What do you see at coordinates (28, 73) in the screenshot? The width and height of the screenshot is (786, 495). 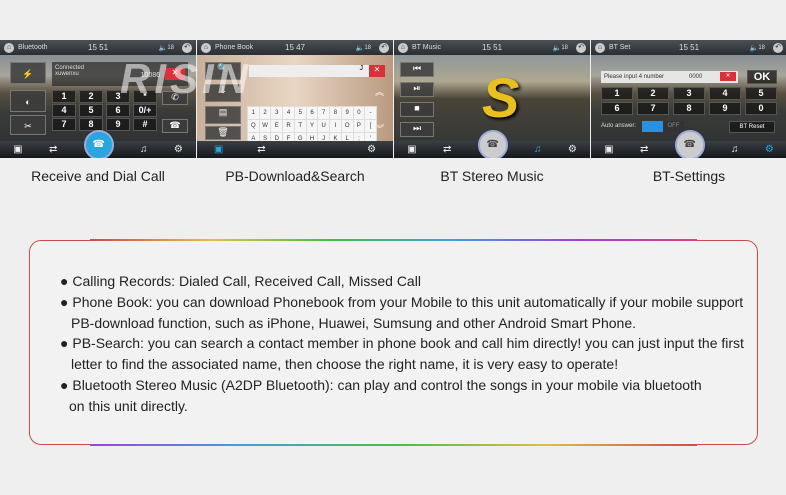 I see `connect-button: ⚡` at bounding box center [28, 73].